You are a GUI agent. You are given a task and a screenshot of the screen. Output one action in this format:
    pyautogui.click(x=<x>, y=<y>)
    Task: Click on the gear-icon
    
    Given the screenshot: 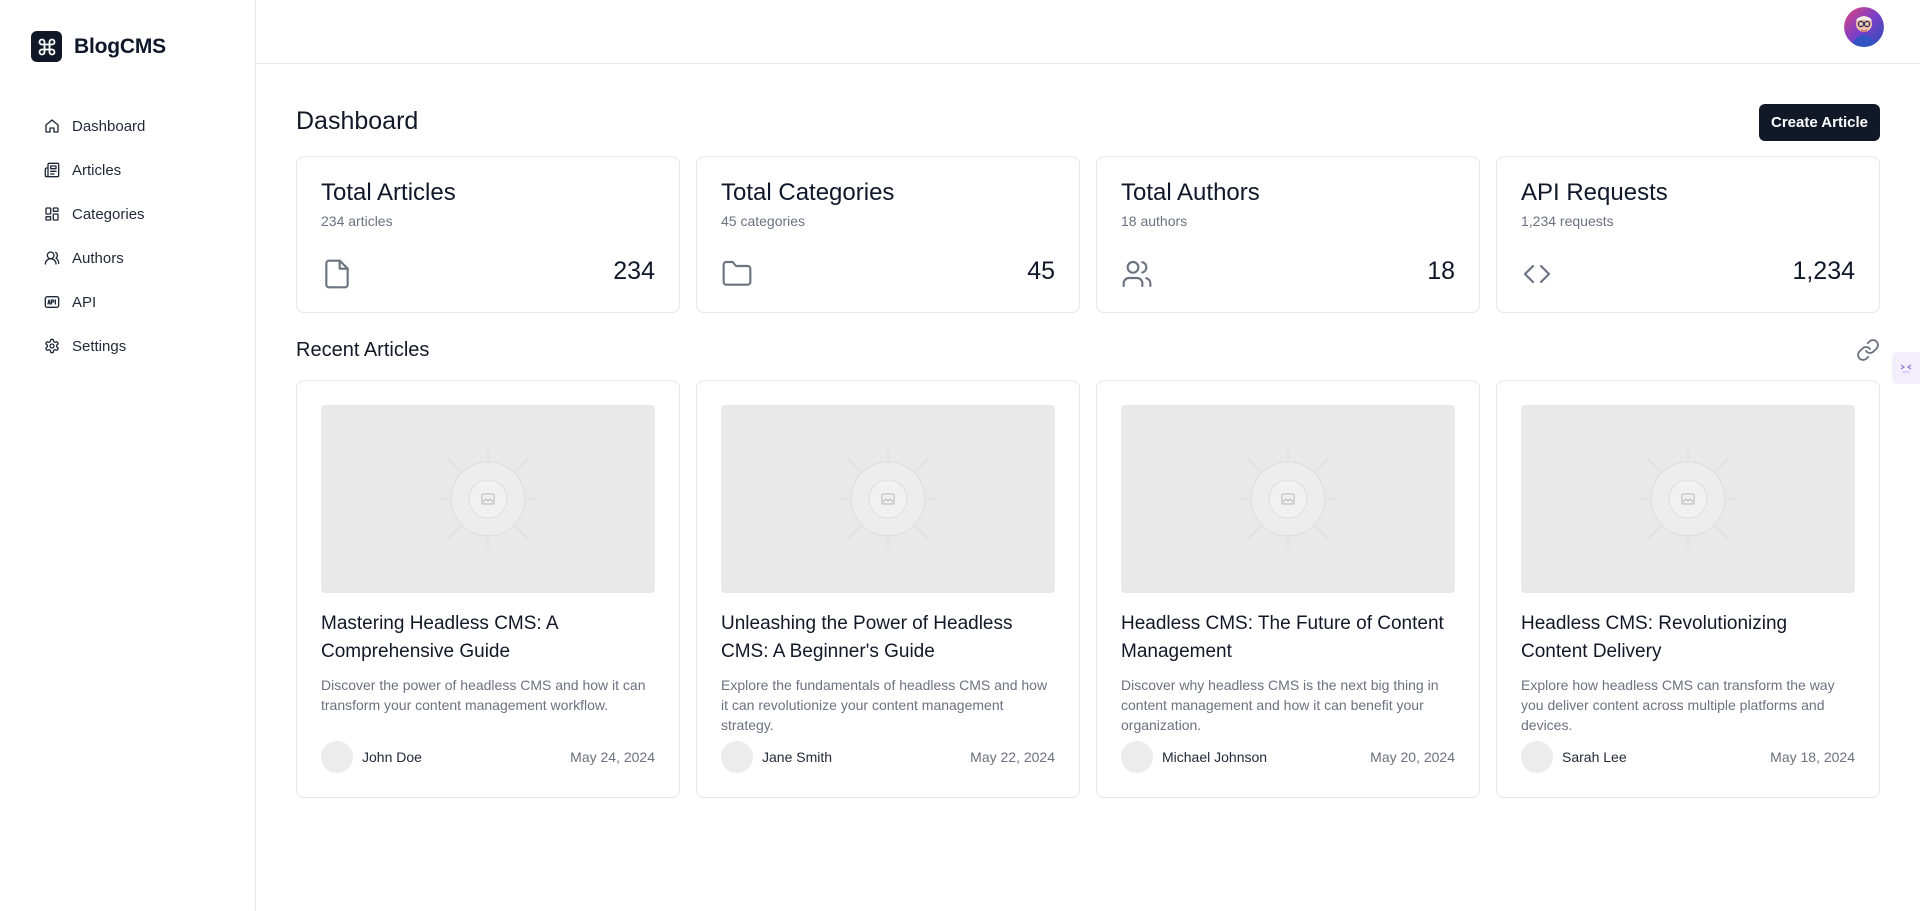 What is the action you would take?
    pyautogui.click(x=52, y=346)
    